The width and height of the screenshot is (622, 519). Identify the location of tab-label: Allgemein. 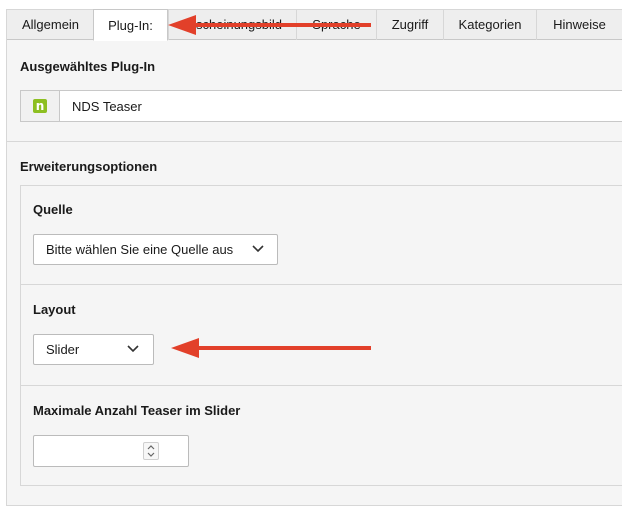
(50, 24).